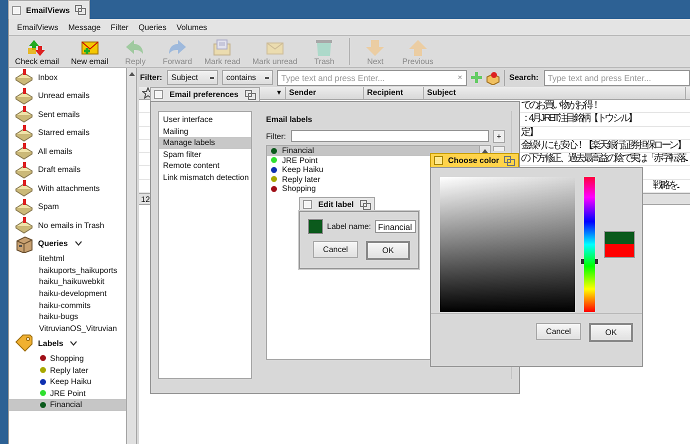 The height and width of the screenshot is (444, 690). I want to click on sidebar-item: Keep Haiku, so click(67, 382).